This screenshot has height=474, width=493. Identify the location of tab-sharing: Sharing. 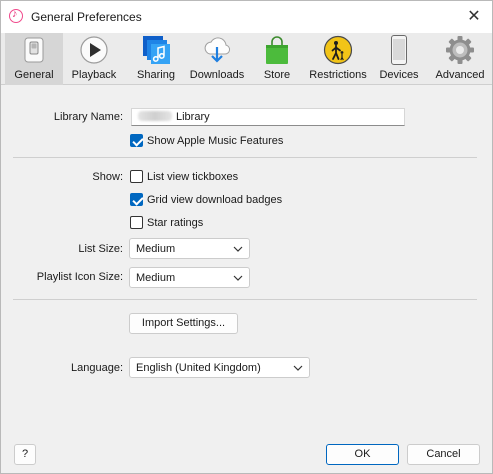
(156, 59).